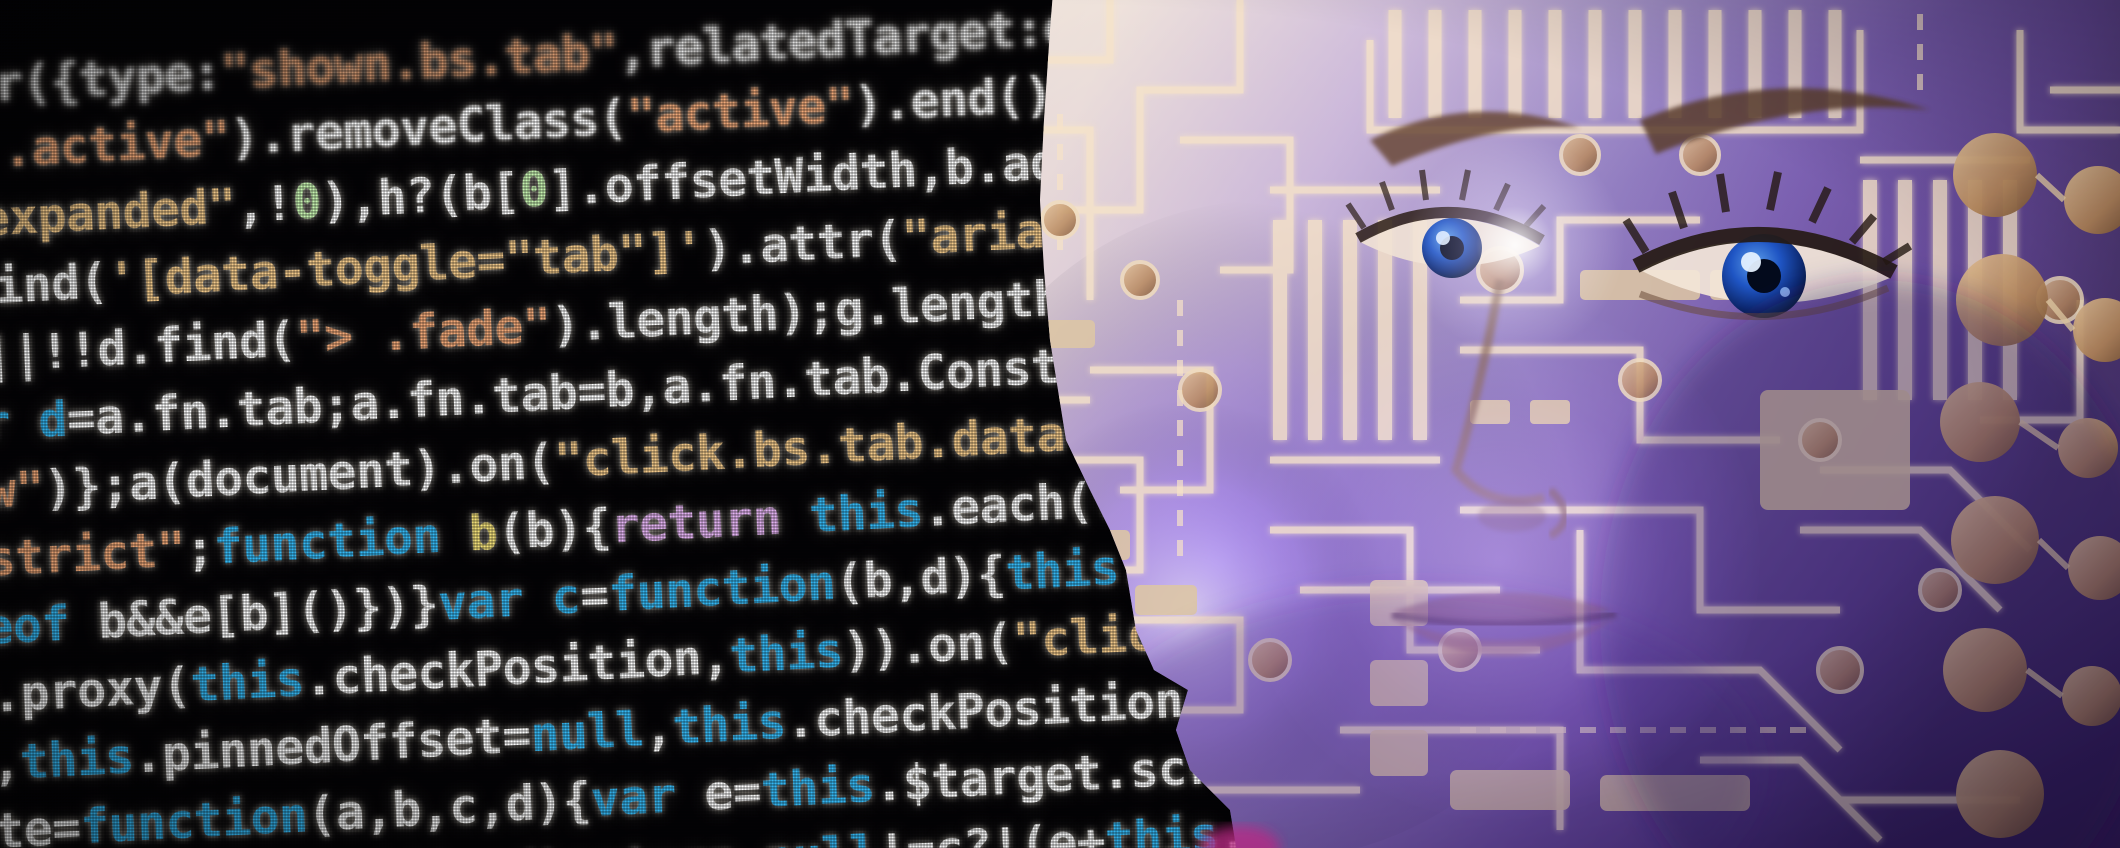  Describe the element at coordinates (1984, 581) in the screenshot. I see `code-fragment: osition` at that location.